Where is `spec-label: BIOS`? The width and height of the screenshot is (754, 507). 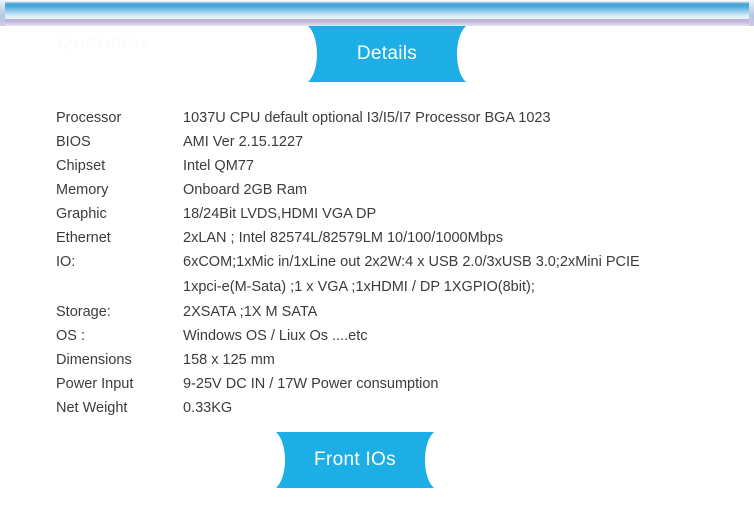
spec-label: BIOS is located at coordinates (73, 142).